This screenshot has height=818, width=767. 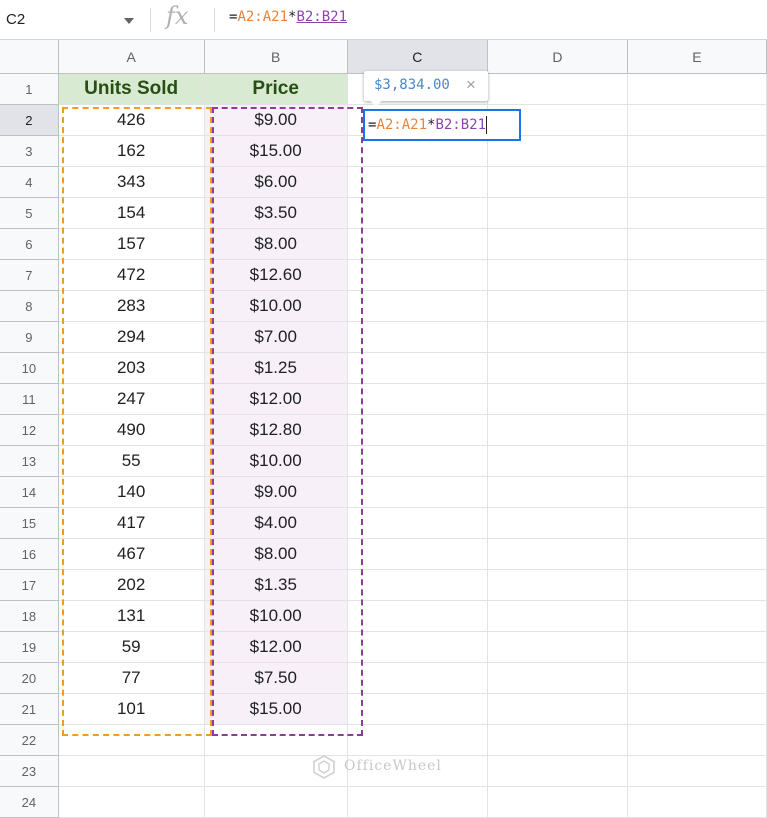 What do you see at coordinates (557, 678) in the screenshot?
I see `cell-d20` at bounding box center [557, 678].